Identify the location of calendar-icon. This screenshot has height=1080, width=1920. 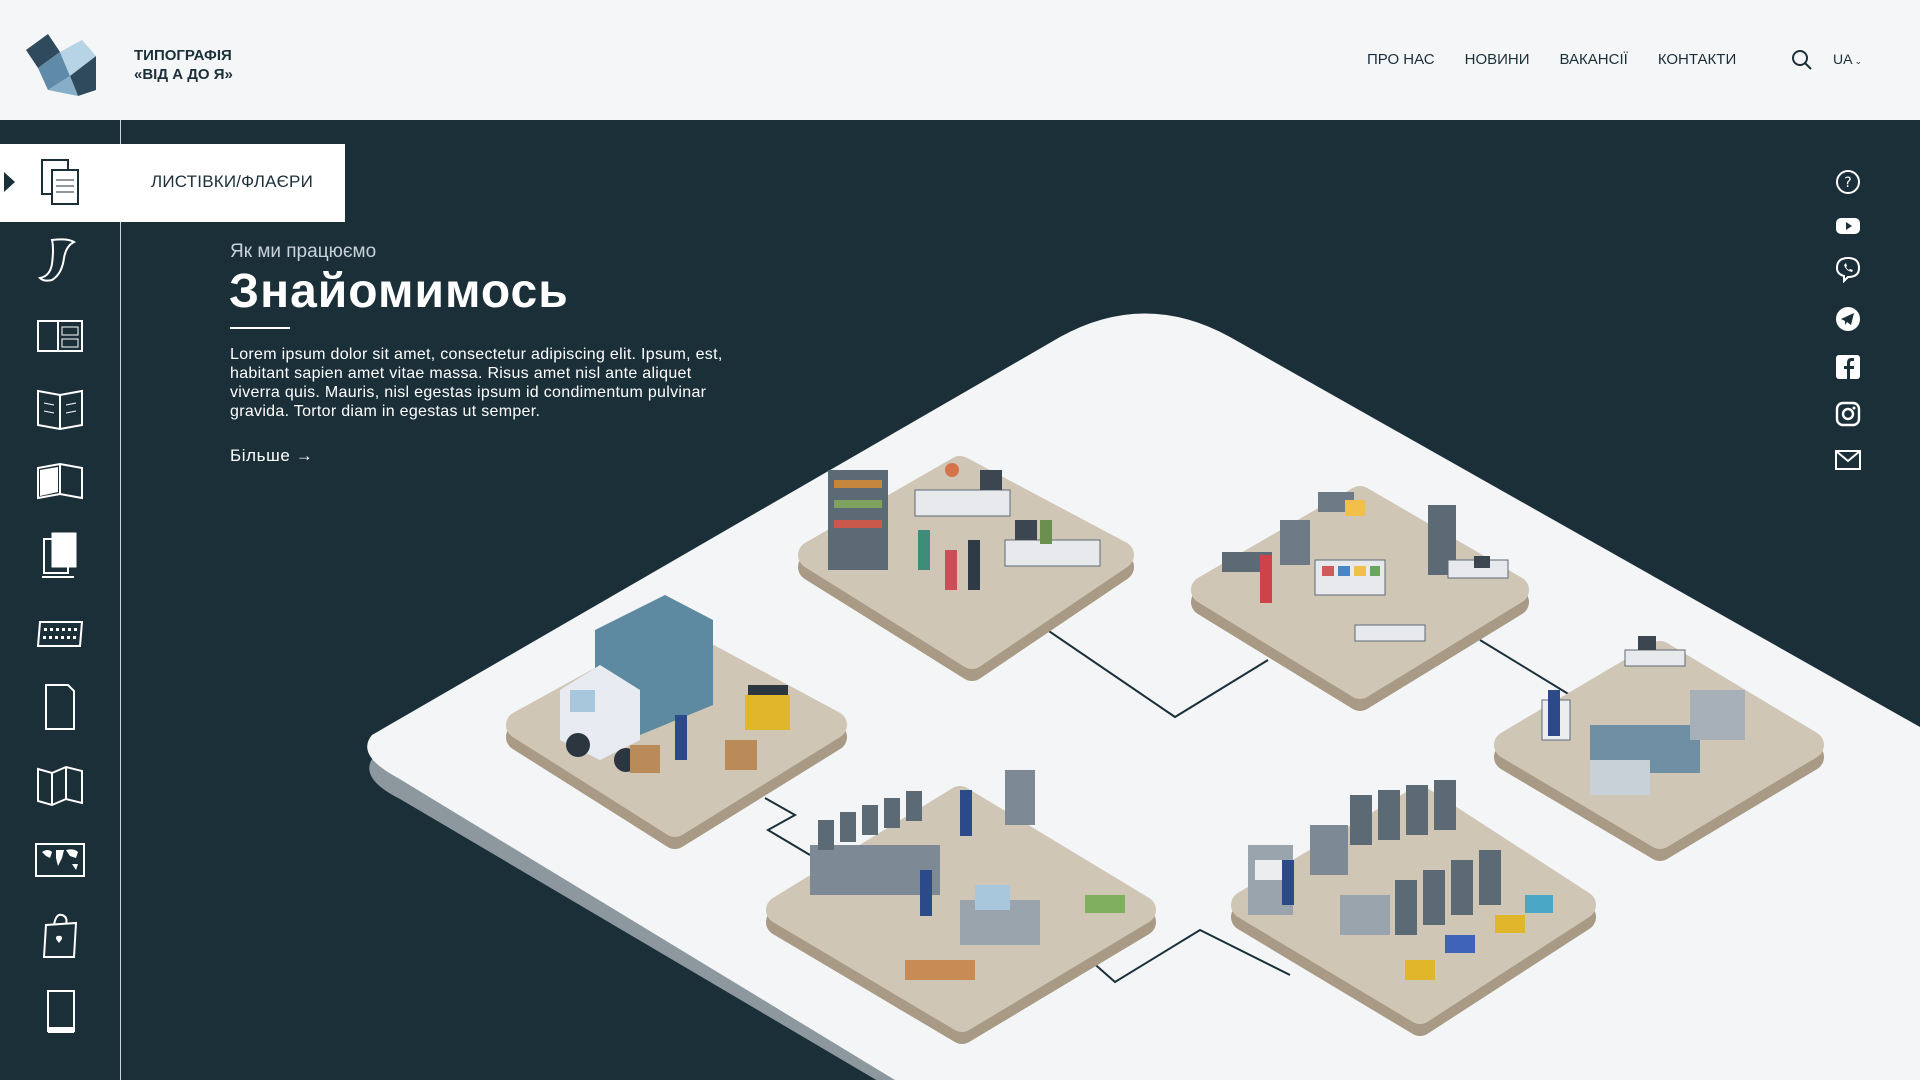
(60, 634).